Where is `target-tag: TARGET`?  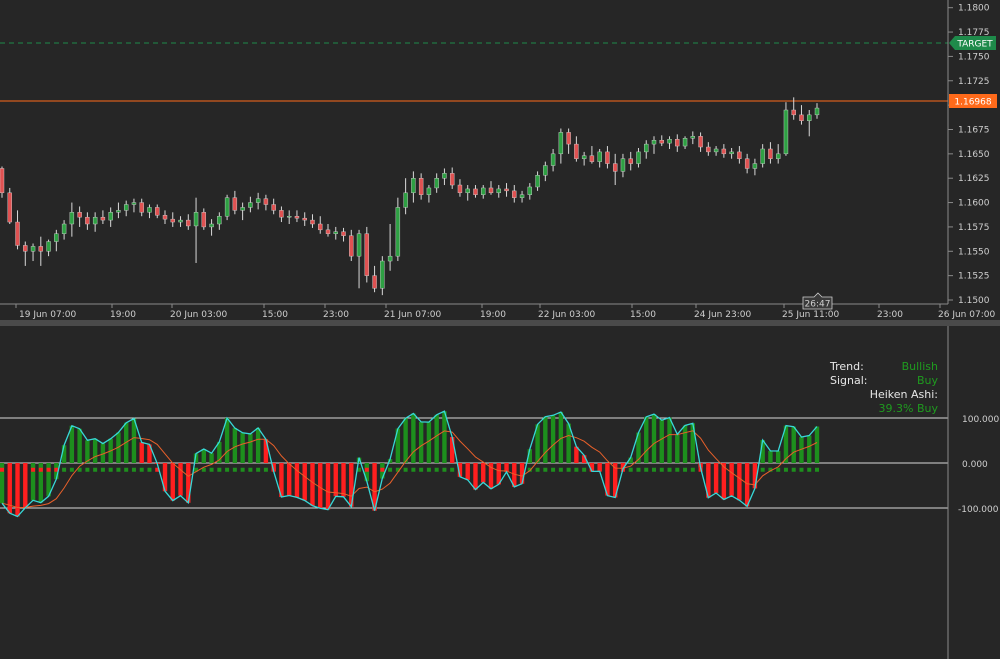
target-tag: TARGET is located at coordinates (972, 43).